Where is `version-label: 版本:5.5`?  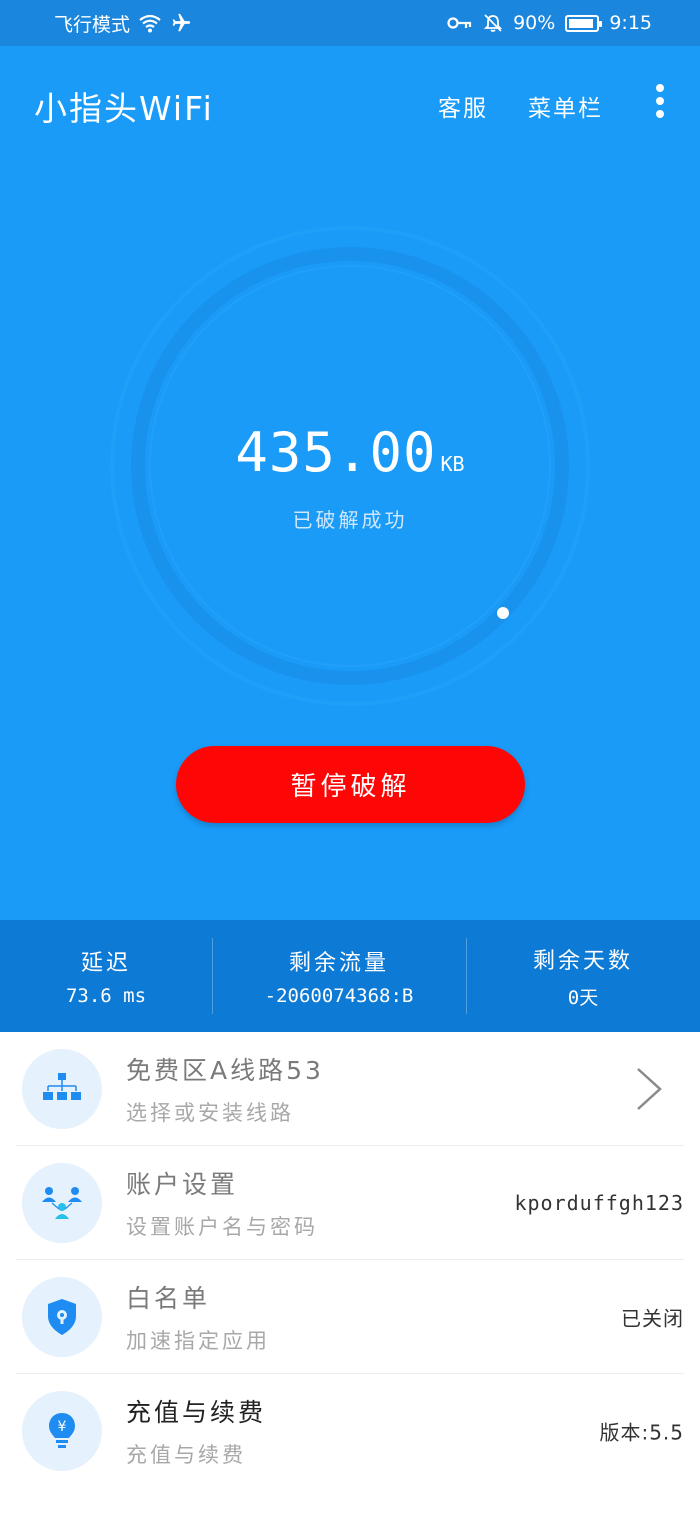
version-label: 版本:5.5 is located at coordinates (641, 1432).